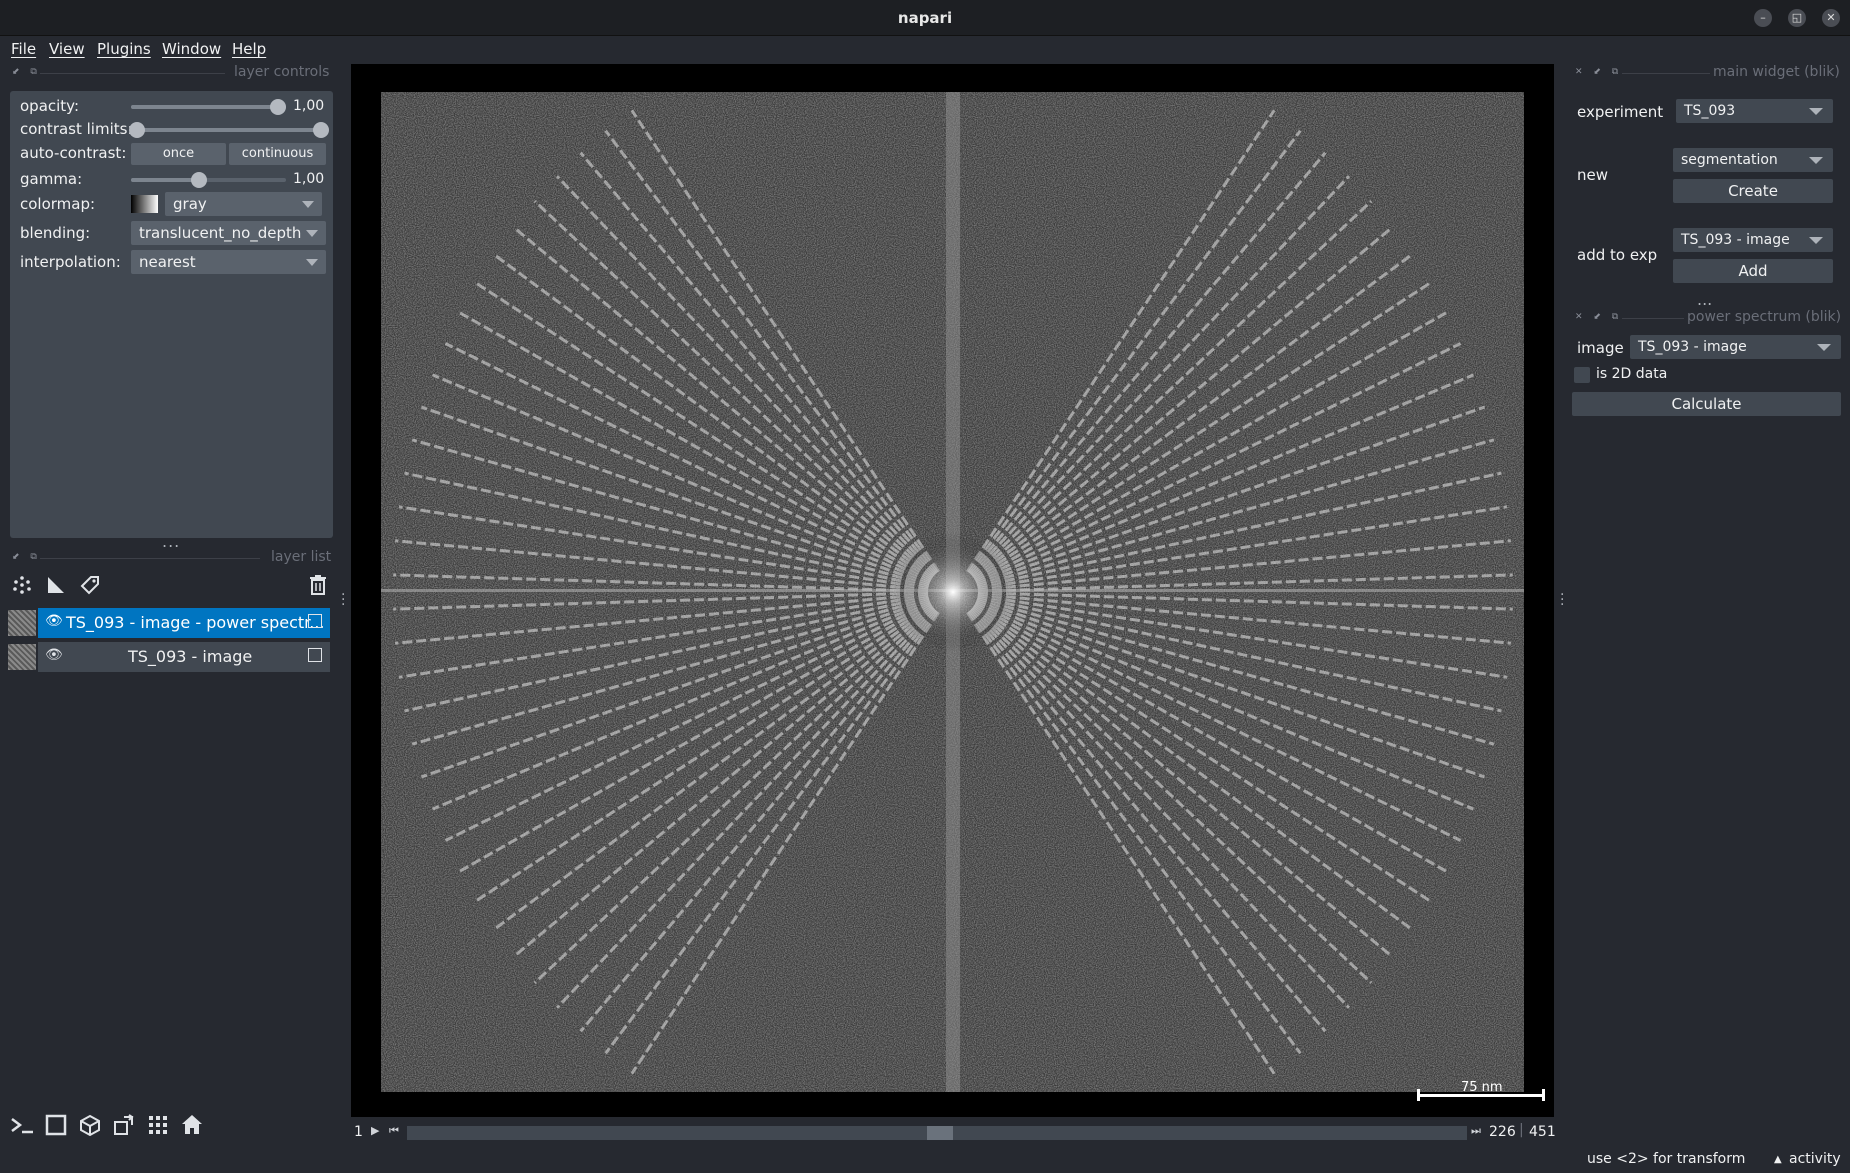 The width and height of the screenshot is (1850, 1173). Describe the element at coordinates (1706, 404) in the screenshot. I see `calculate-button: Calculate` at that location.